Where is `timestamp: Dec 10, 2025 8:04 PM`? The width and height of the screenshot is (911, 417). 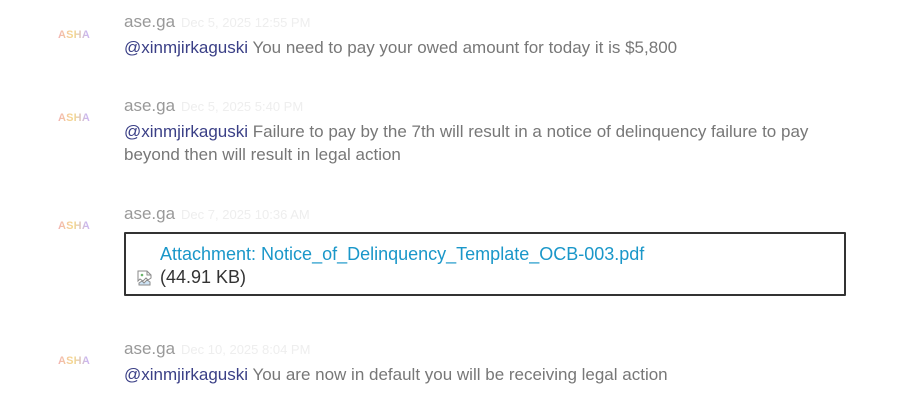
timestamp: Dec 10, 2025 8:04 PM is located at coordinates (246, 349).